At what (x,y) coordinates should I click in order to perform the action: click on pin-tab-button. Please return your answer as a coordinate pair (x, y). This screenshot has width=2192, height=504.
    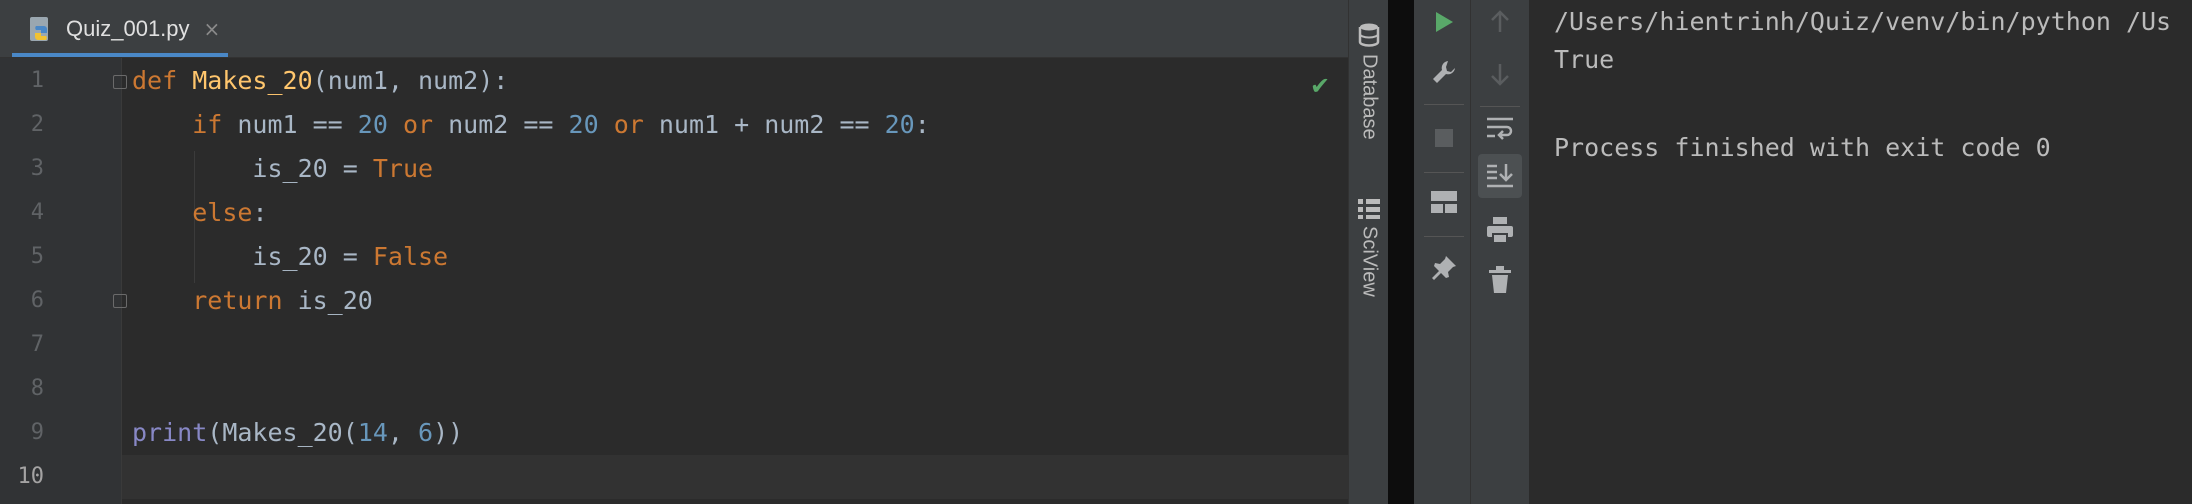
    Looking at the image, I should click on (1444, 268).